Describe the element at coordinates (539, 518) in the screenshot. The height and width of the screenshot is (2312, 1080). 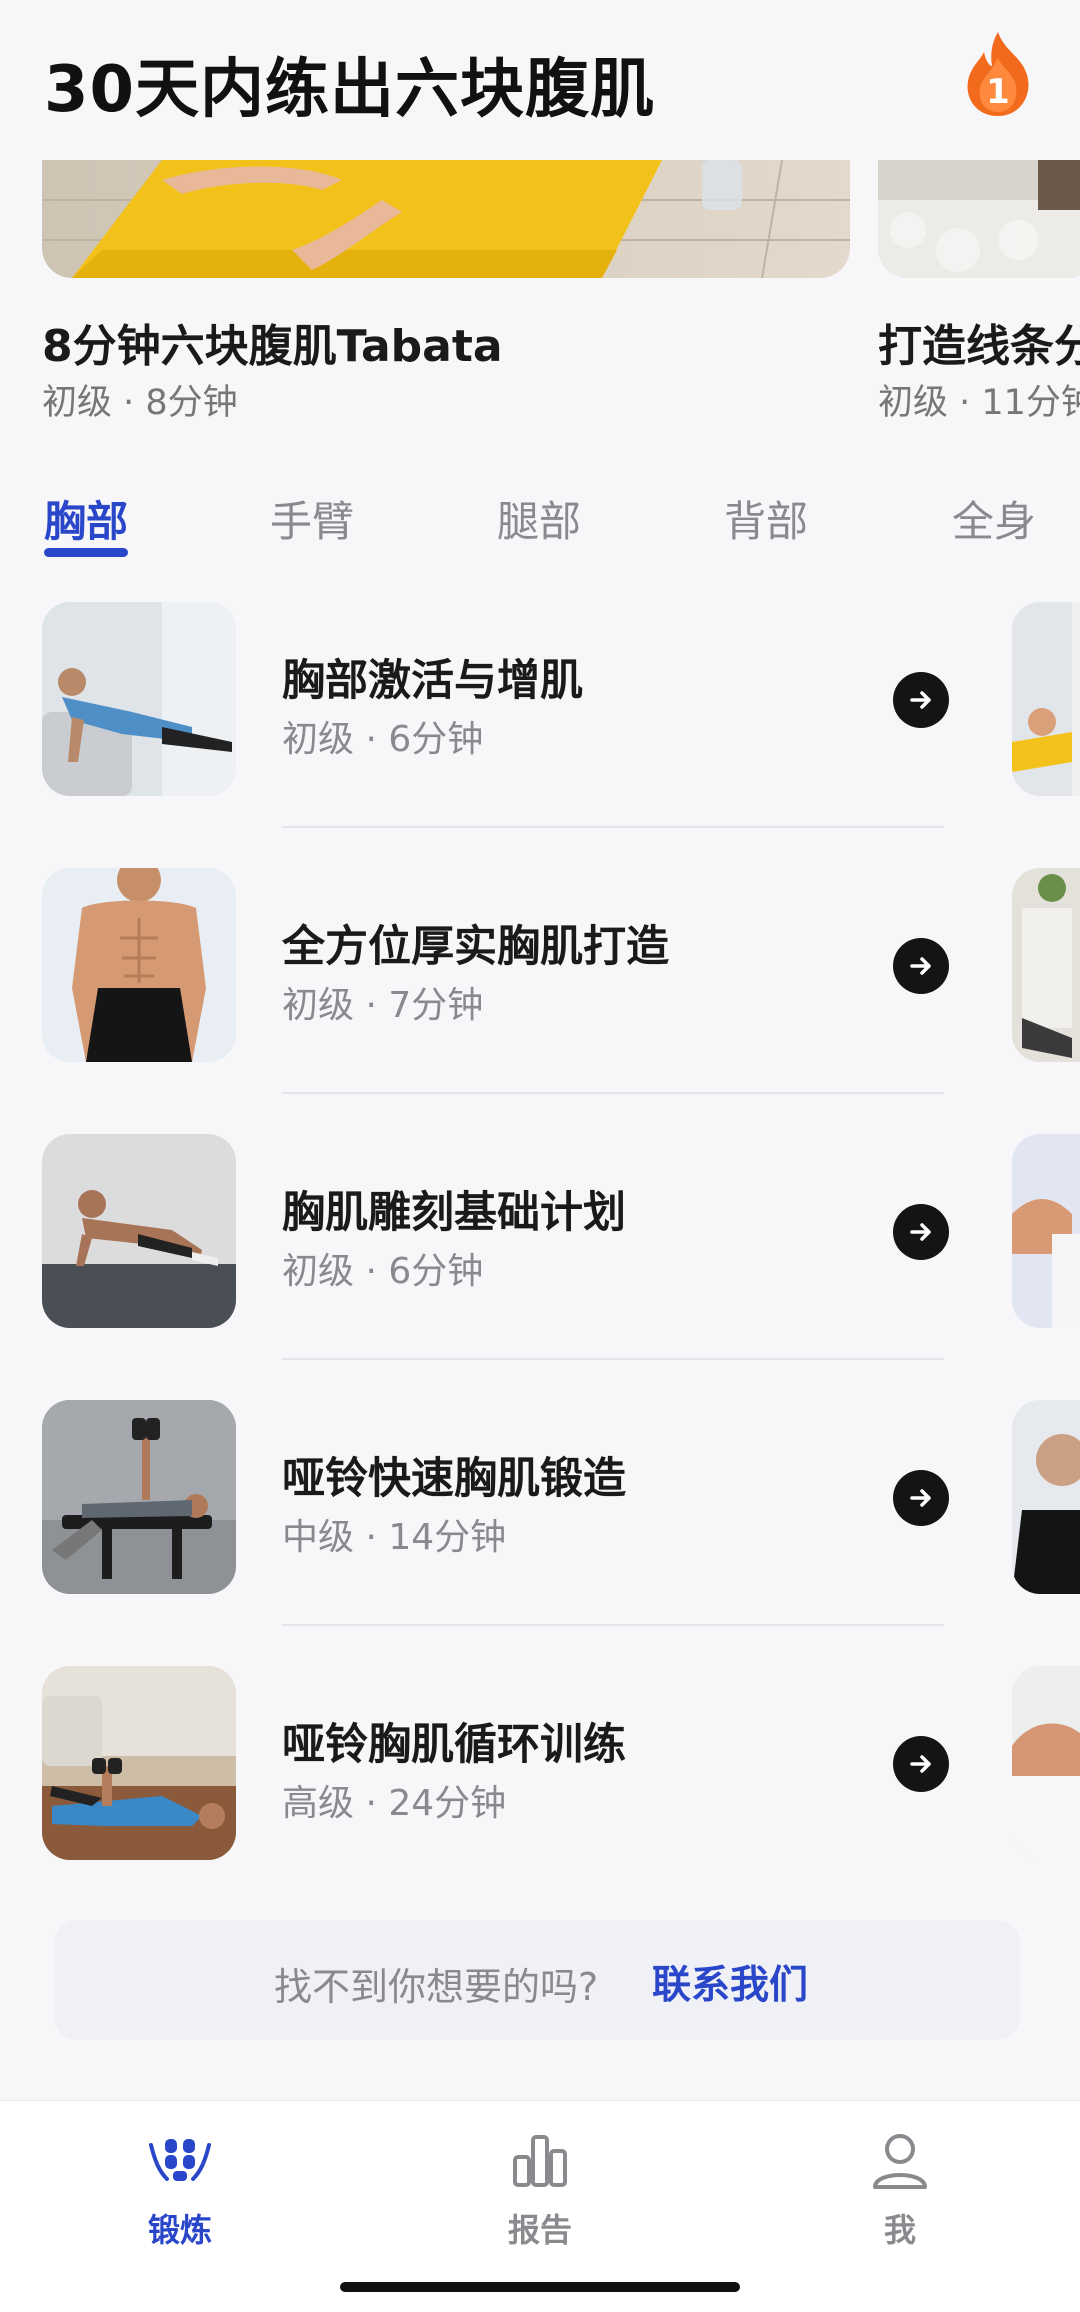
I see `tab-legs: 腿部` at that location.